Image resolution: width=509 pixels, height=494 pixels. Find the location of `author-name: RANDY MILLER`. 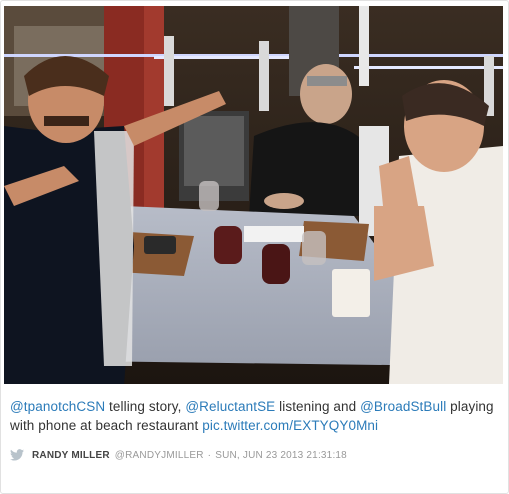

author-name: RANDY MILLER is located at coordinates (71, 455).